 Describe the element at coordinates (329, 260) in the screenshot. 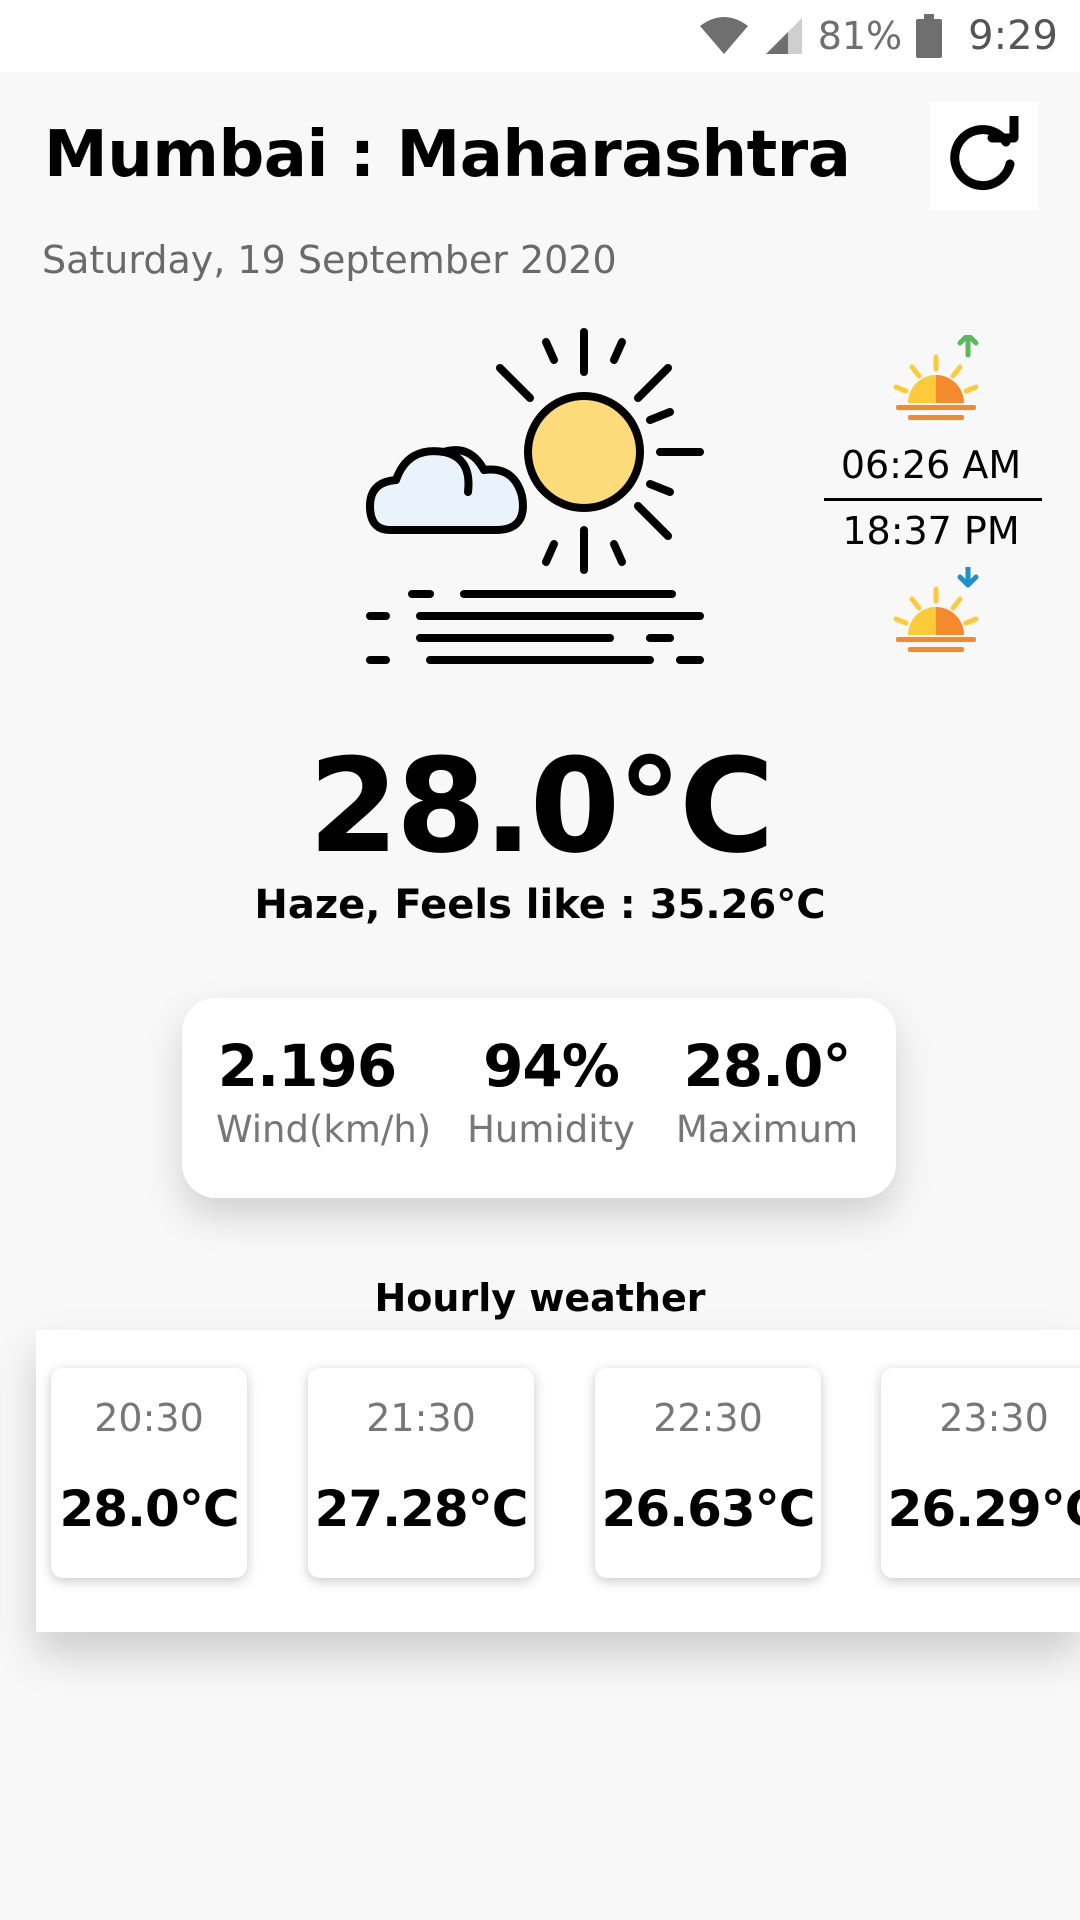

I see `date-text: Saturday, 19 September 2020` at that location.